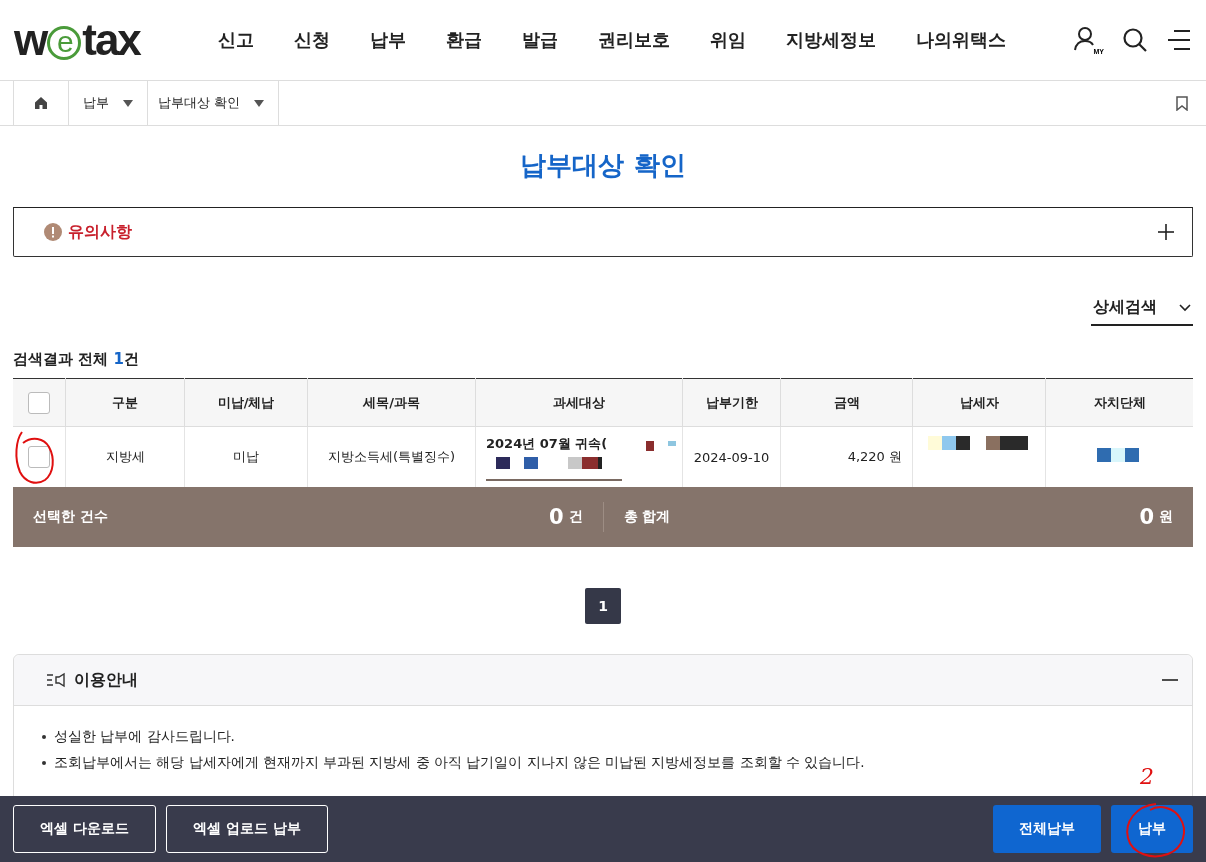 The image size is (1206, 862). What do you see at coordinates (634, 40) in the screenshot?
I see `nav-link: 권리보호` at bounding box center [634, 40].